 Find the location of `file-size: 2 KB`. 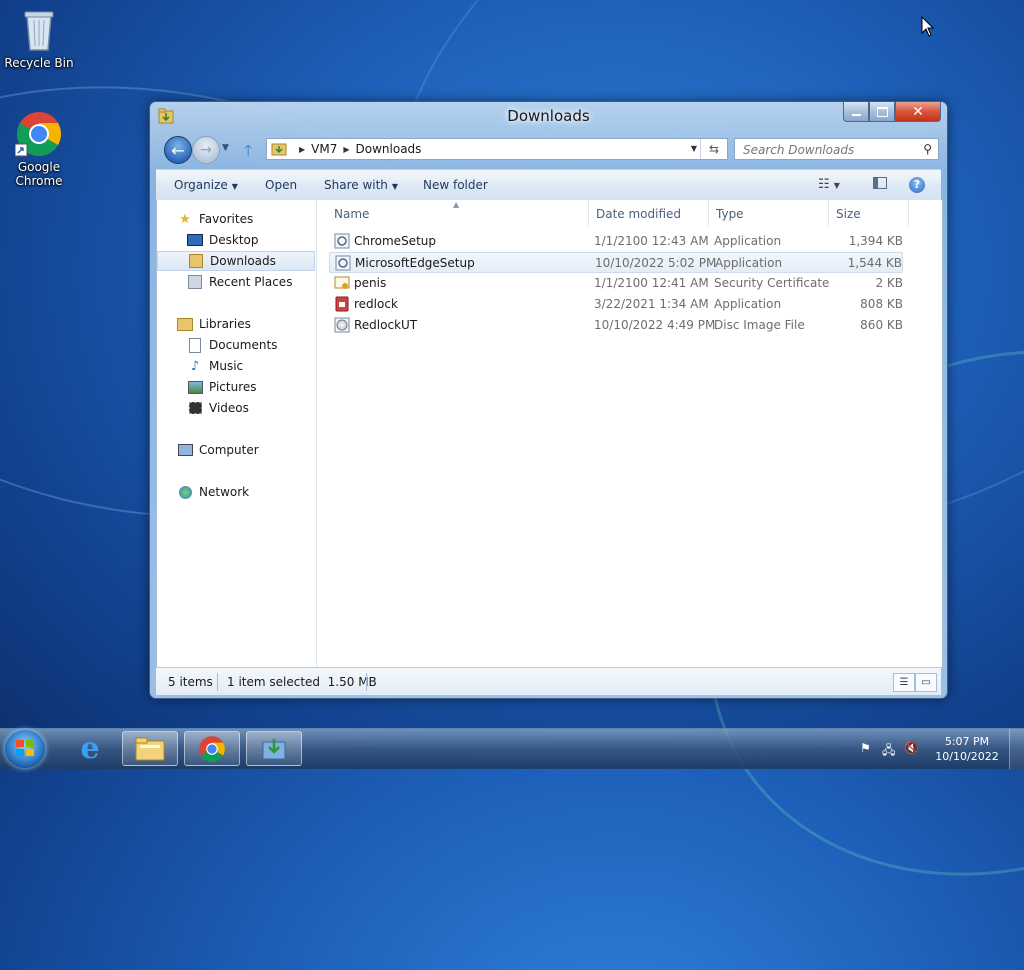

file-size: 2 KB is located at coordinates (889, 283).